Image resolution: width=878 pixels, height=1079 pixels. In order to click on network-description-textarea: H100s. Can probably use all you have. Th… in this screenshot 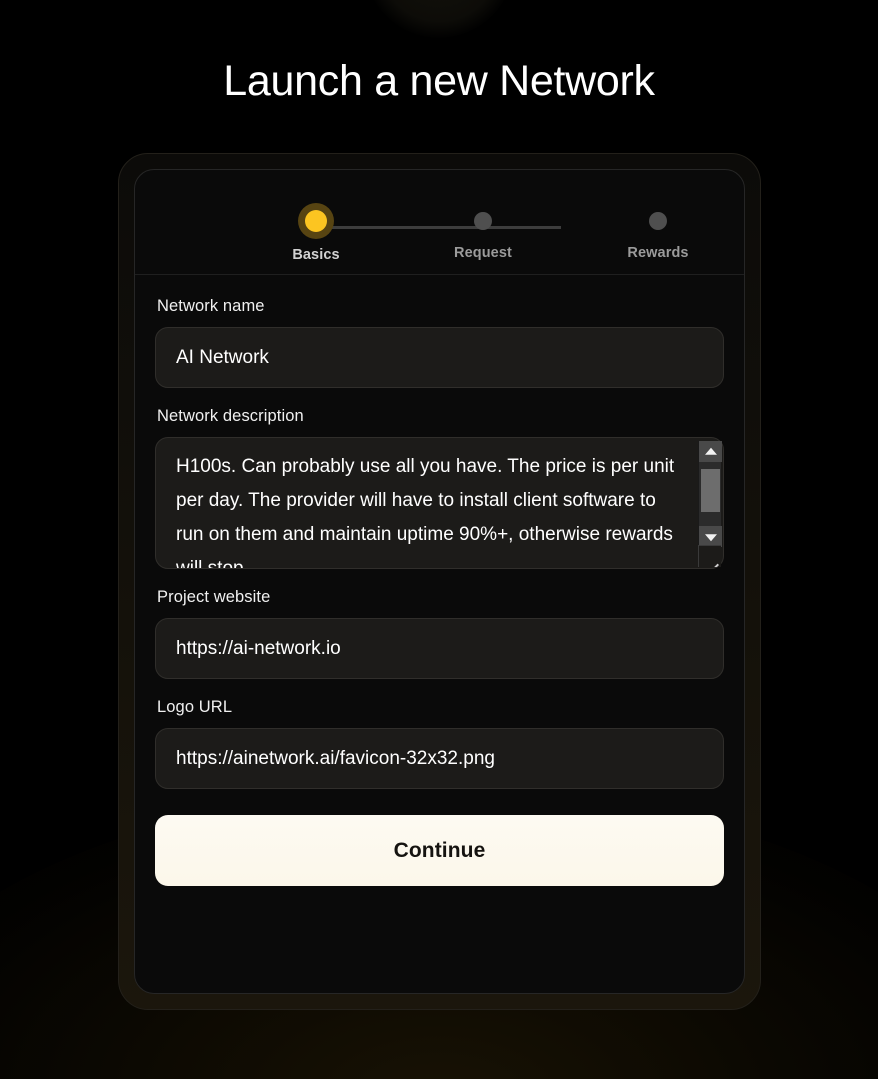, I will do `click(439, 503)`.